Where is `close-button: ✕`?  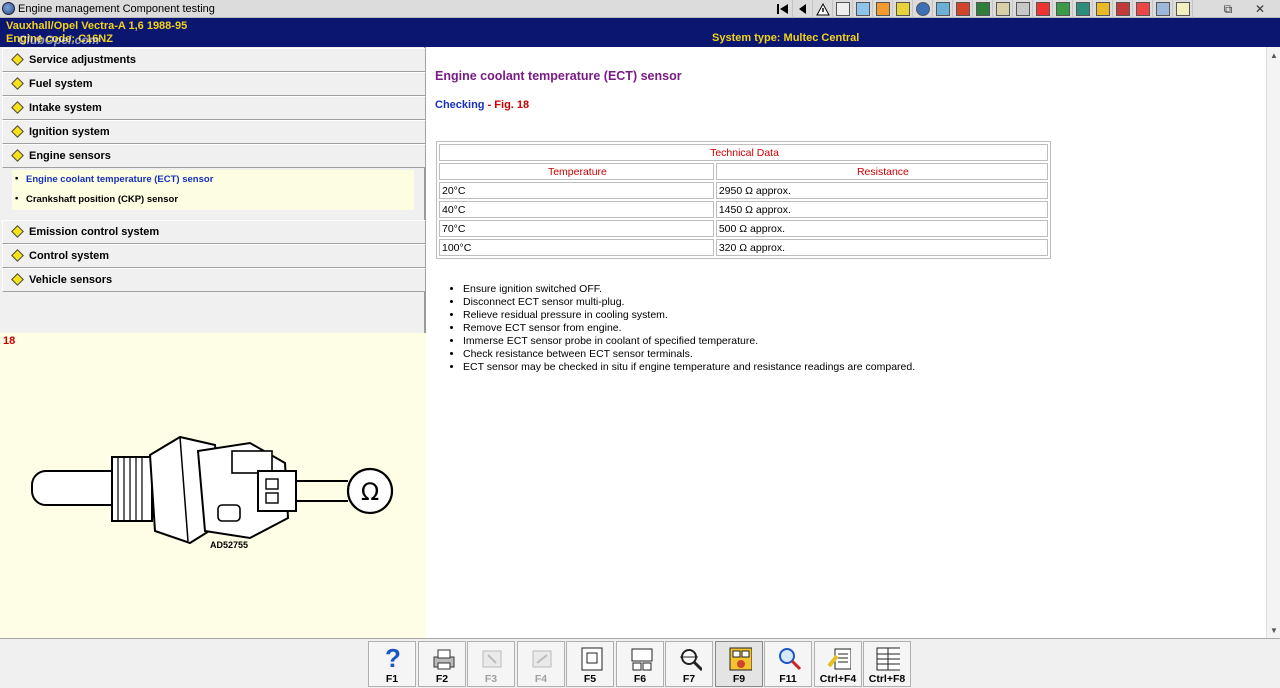 close-button: ✕ is located at coordinates (1260, 9).